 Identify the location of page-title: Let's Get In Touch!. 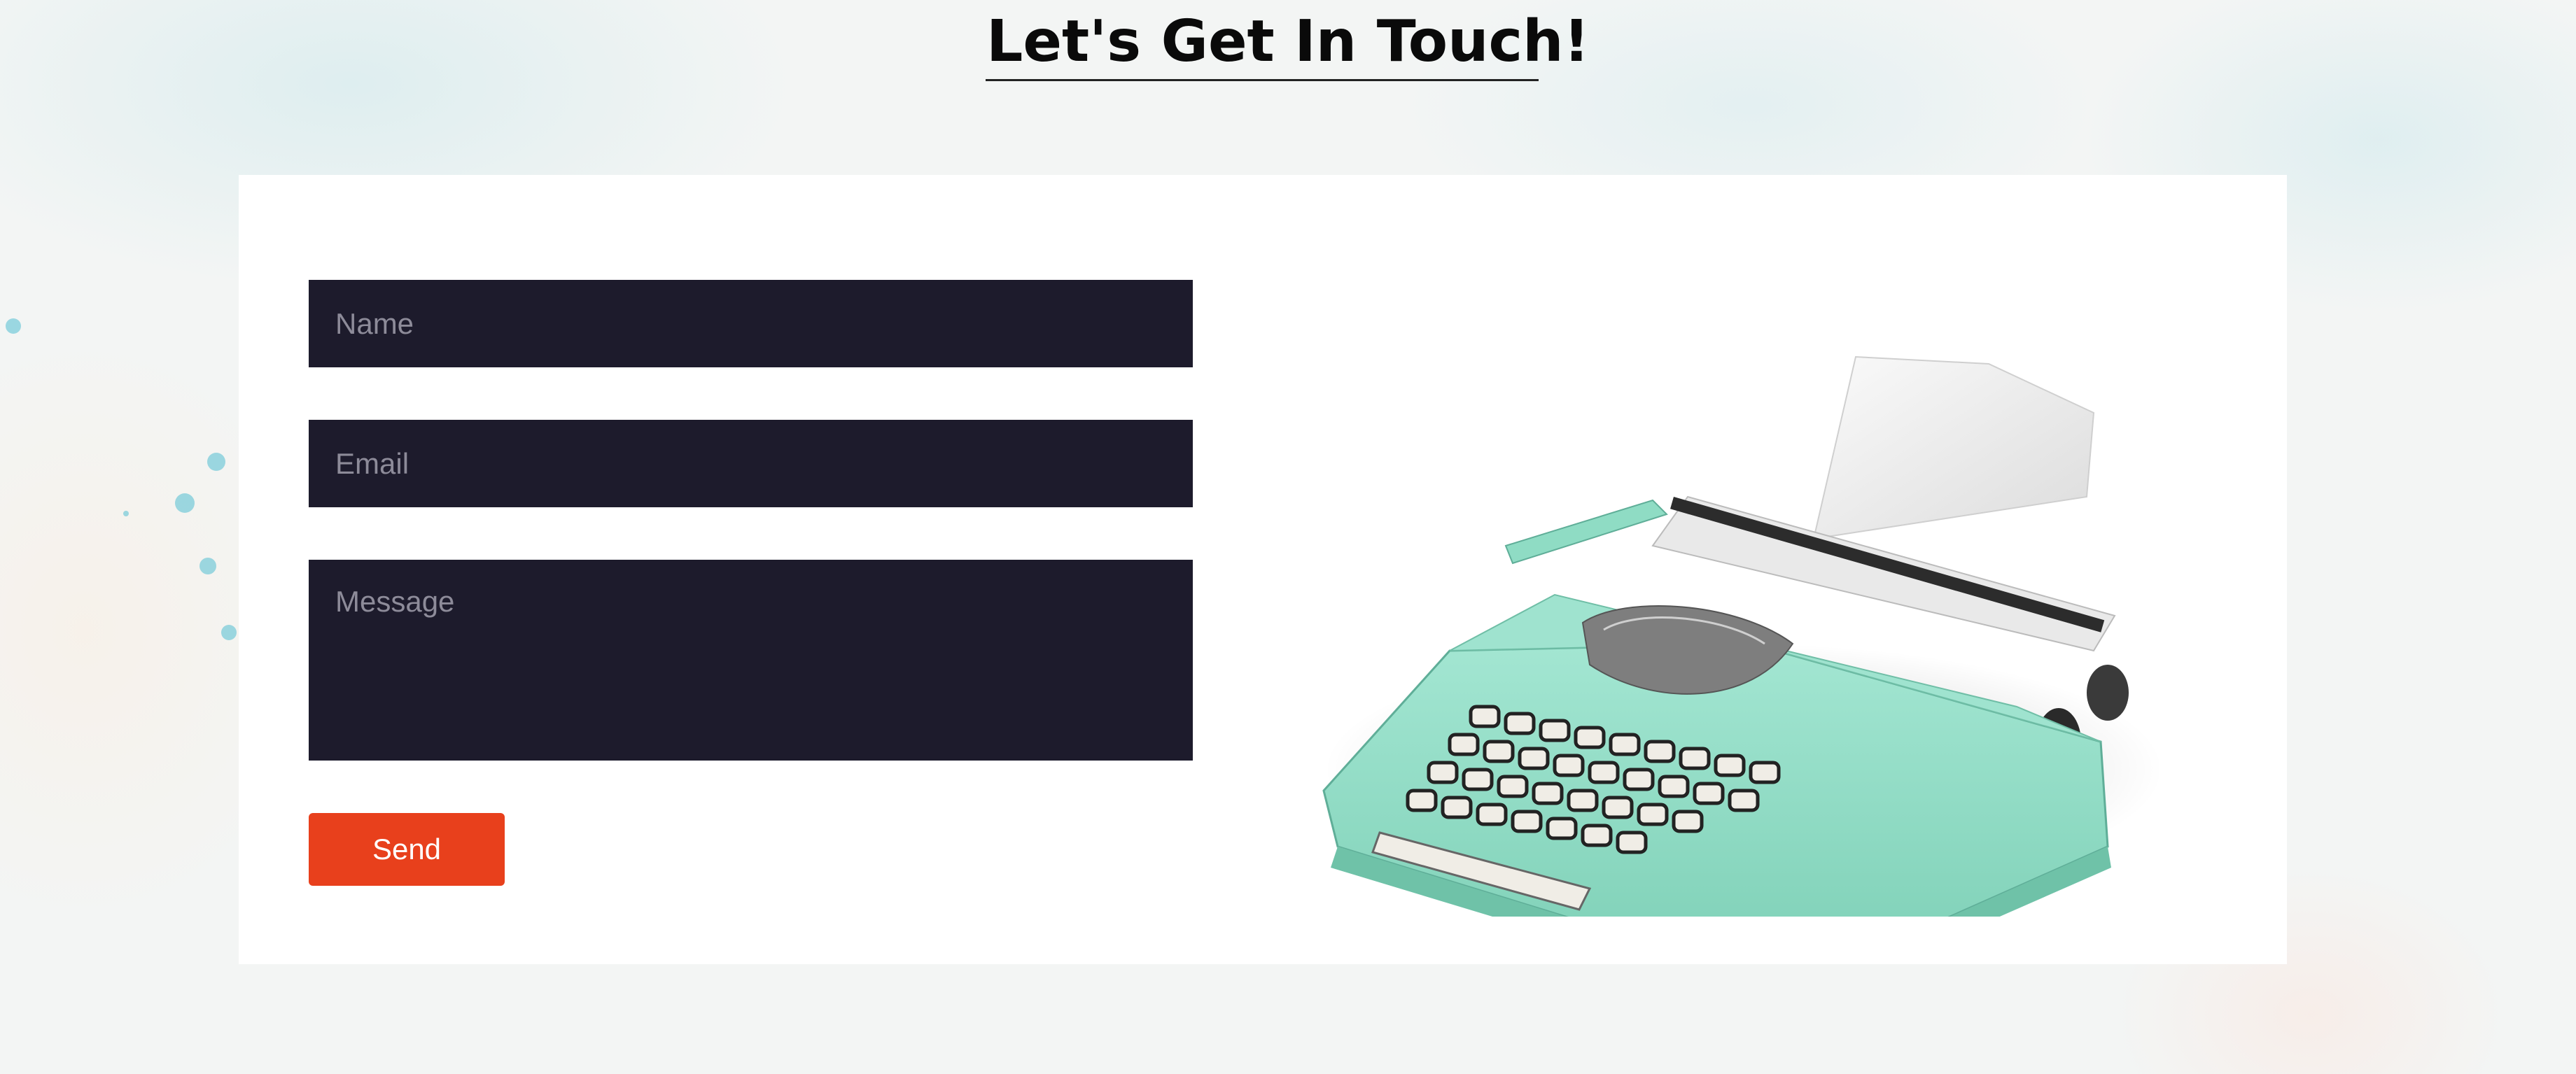
(1288, 41).